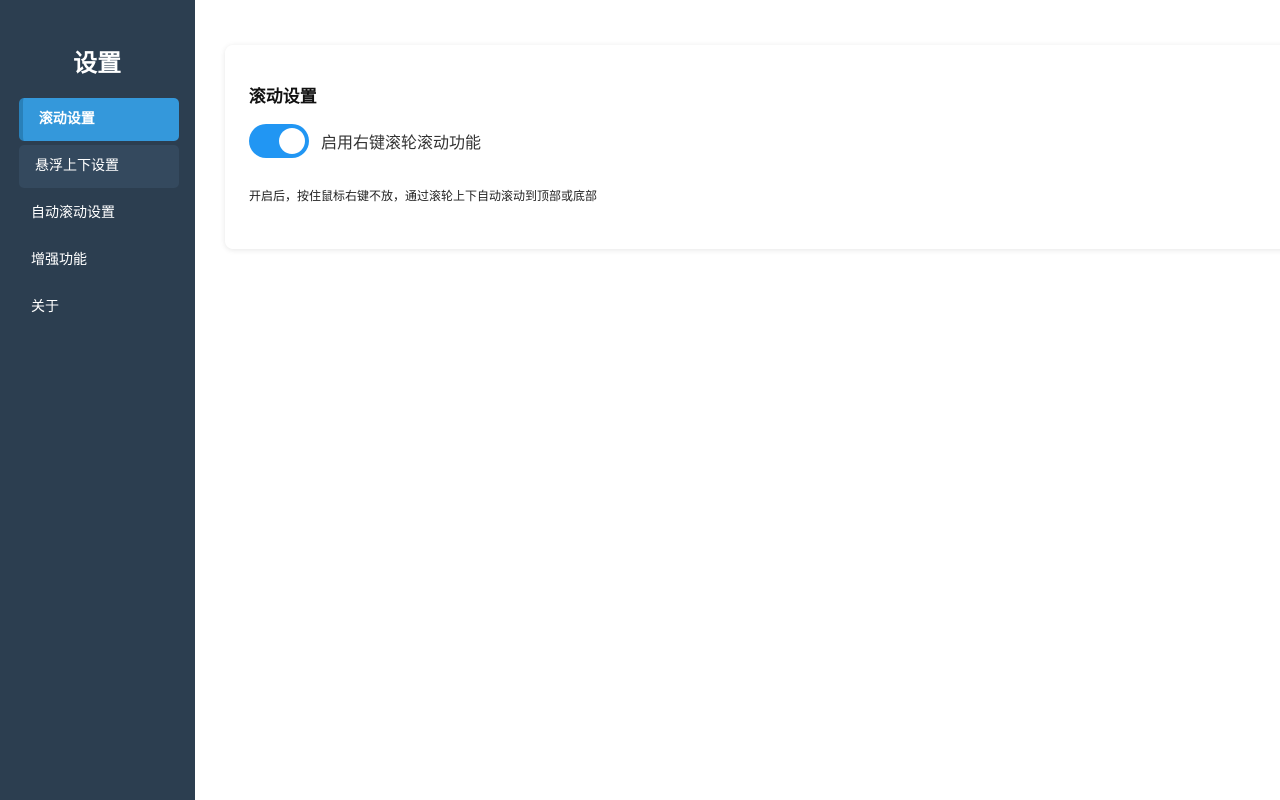 The image size is (1280, 800). What do you see at coordinates (401, 142) in the screenshot?
I see `toggle-label: 启用右键滚轮滚动功能` at bounding box center [401, 142].